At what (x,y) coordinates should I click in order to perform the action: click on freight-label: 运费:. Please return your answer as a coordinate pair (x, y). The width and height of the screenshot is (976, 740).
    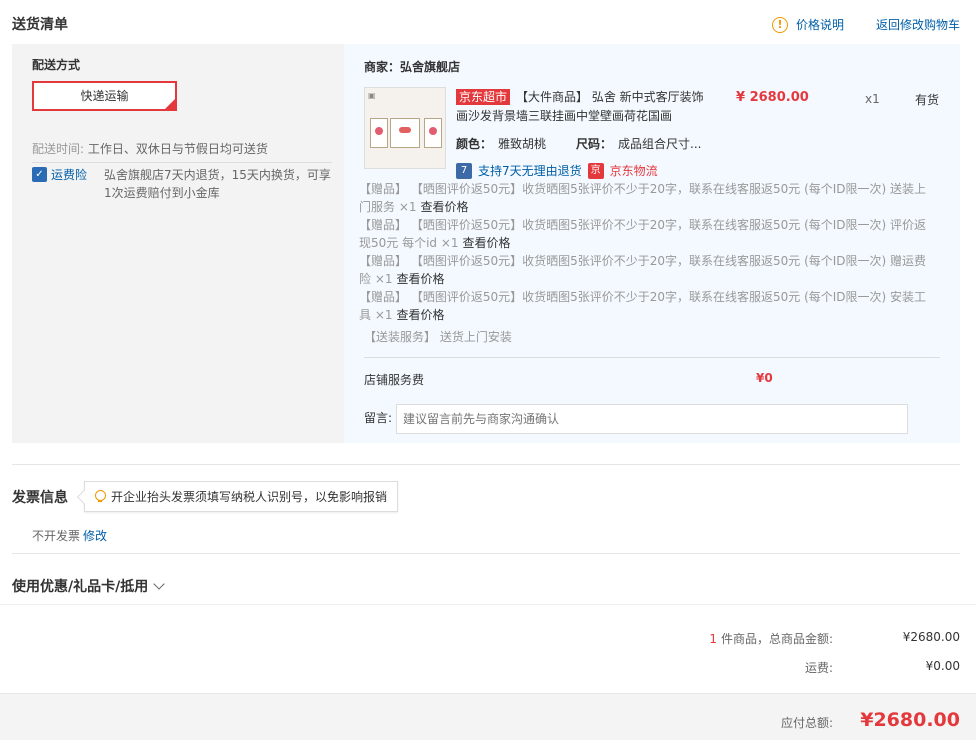
    Looking at the image, I should click on (818, 668).